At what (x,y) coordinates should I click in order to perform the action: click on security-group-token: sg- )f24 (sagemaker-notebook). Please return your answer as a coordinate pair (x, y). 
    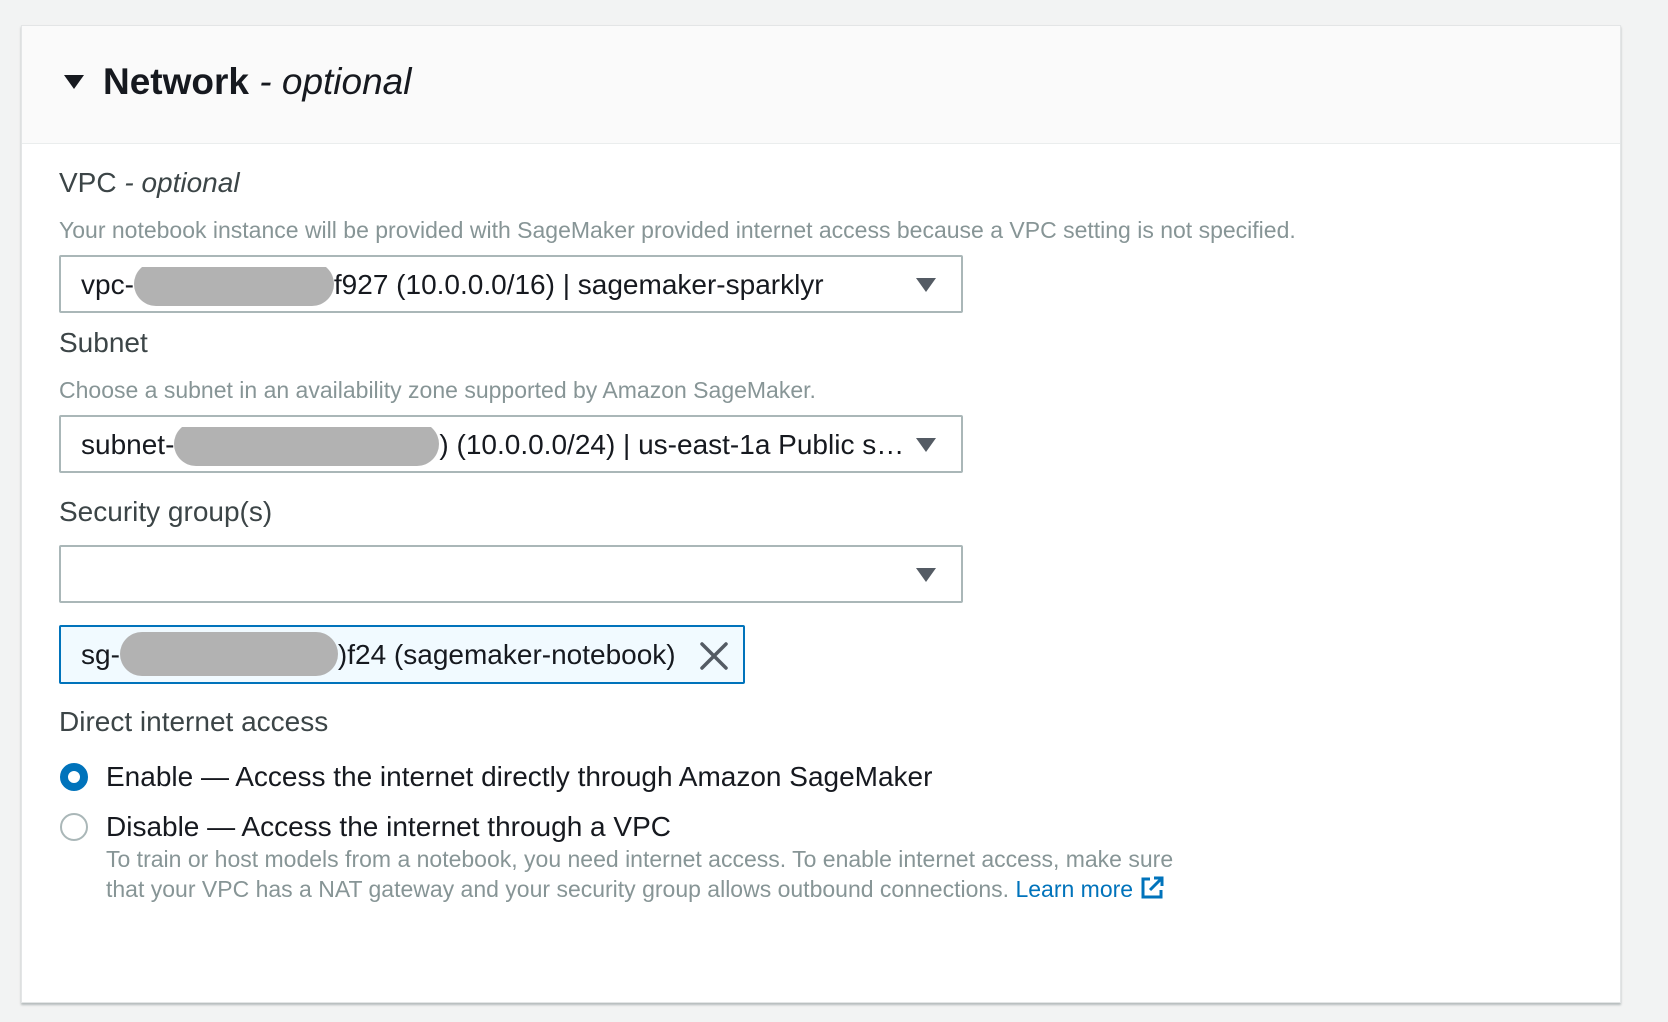
    Looking at the image, I should click on (402, 654).